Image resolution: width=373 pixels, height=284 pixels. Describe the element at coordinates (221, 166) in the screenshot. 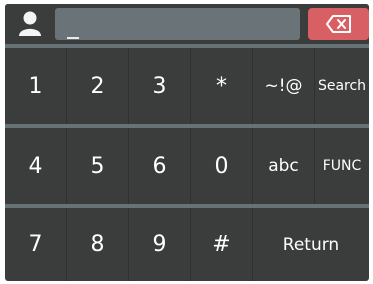

I see `key-0: 0` at that location.